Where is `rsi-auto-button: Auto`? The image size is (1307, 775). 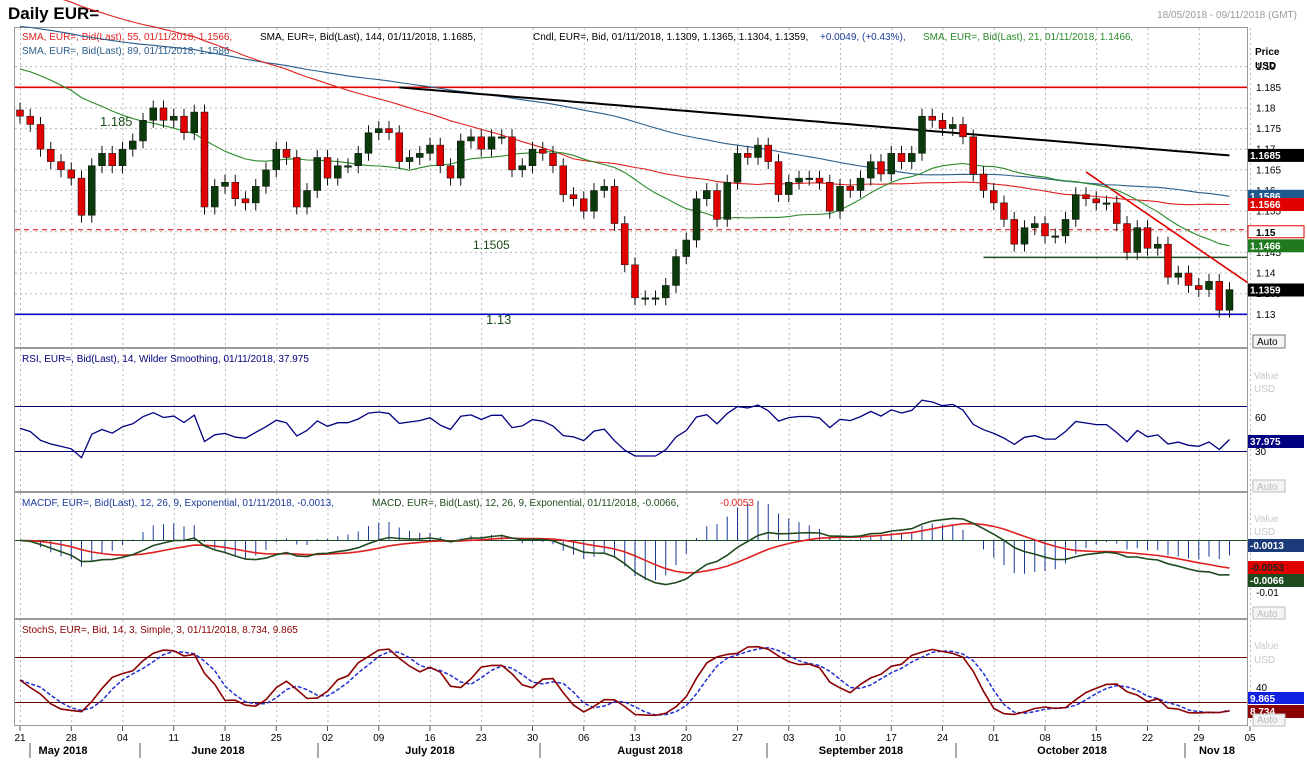
rsi-auto-button: Auto is located at coordinates (1269, 486).